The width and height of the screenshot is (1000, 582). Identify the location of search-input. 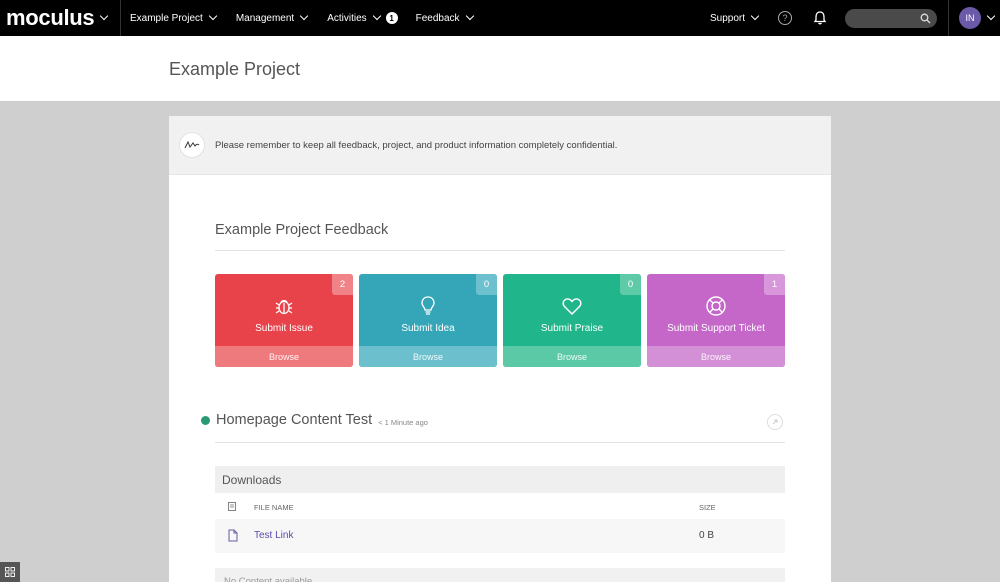
(891, 18).